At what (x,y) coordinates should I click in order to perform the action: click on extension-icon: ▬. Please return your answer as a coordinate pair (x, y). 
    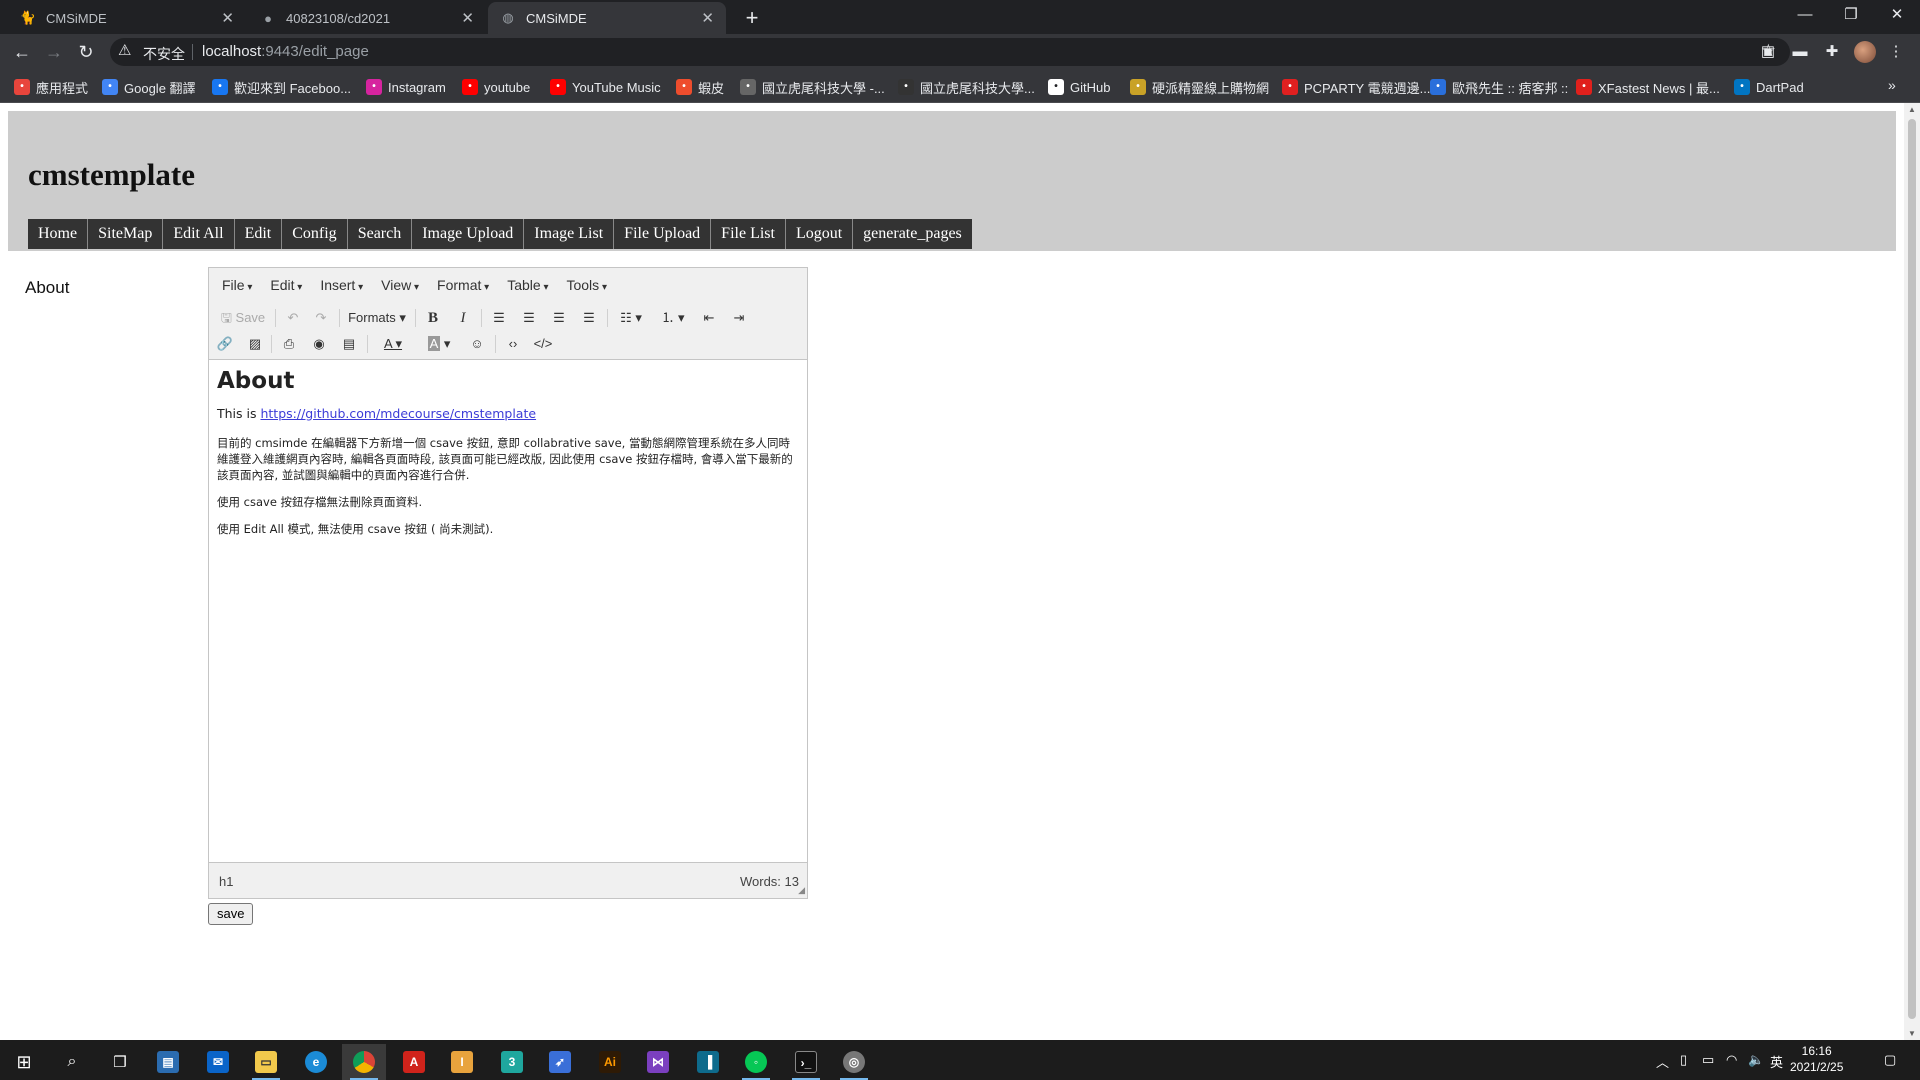
    Looking at the image, I should click on (1800, 52).